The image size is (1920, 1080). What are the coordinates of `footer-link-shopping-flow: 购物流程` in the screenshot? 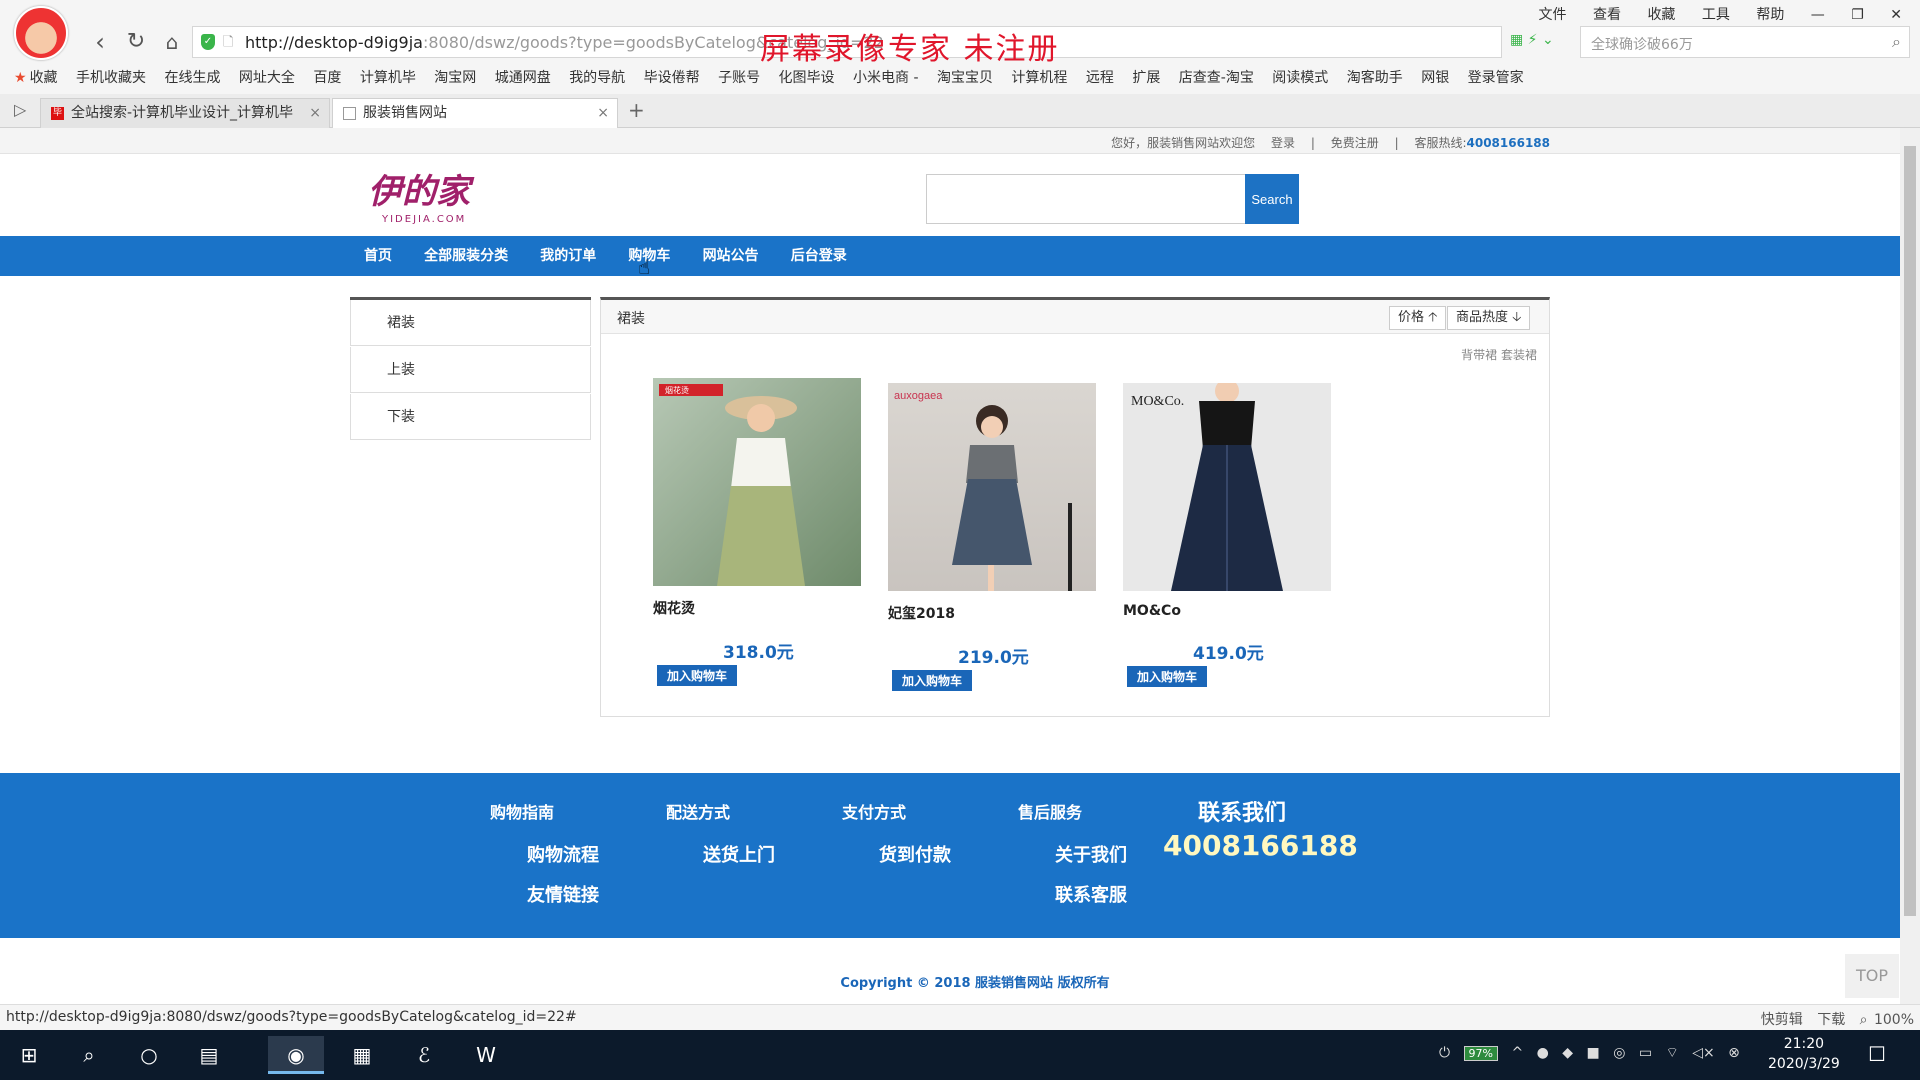 It's located at (563, 854).